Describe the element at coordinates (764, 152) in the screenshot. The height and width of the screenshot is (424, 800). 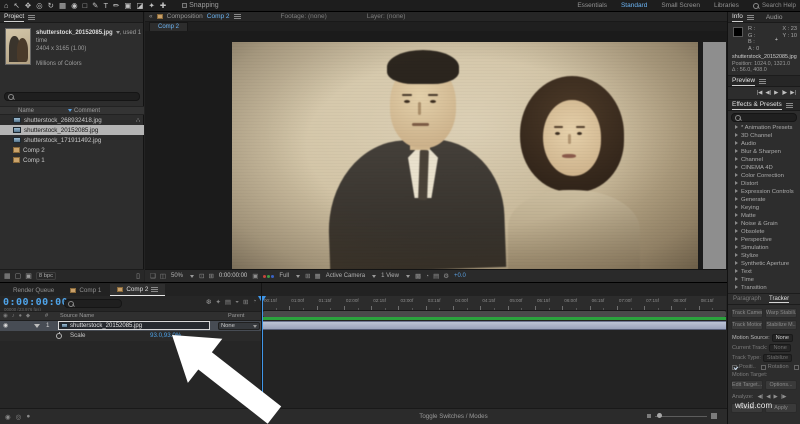
I see `effects-category: Blur & Sharpen` at that location.